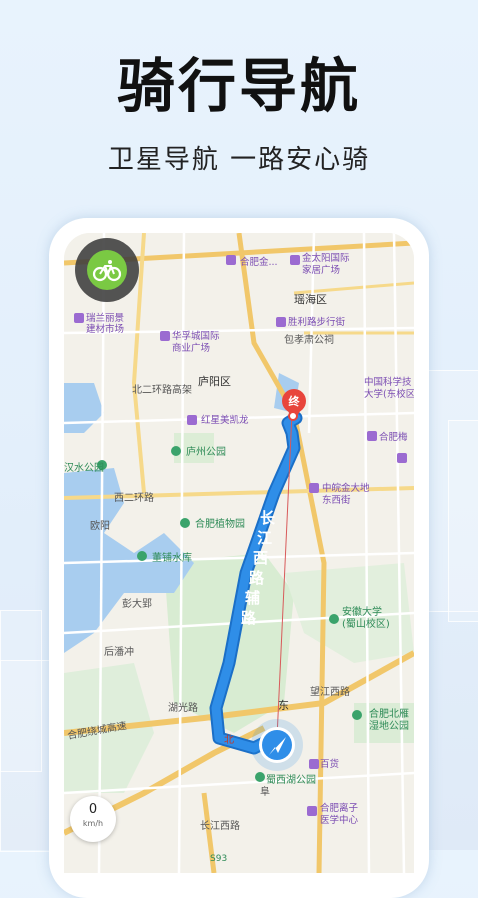 This screenshot has width=478, height=898. Describe the element at coordinates (393, 437) in the screenshot. I see `poi-hefeimu: 合肥梅` at that location.